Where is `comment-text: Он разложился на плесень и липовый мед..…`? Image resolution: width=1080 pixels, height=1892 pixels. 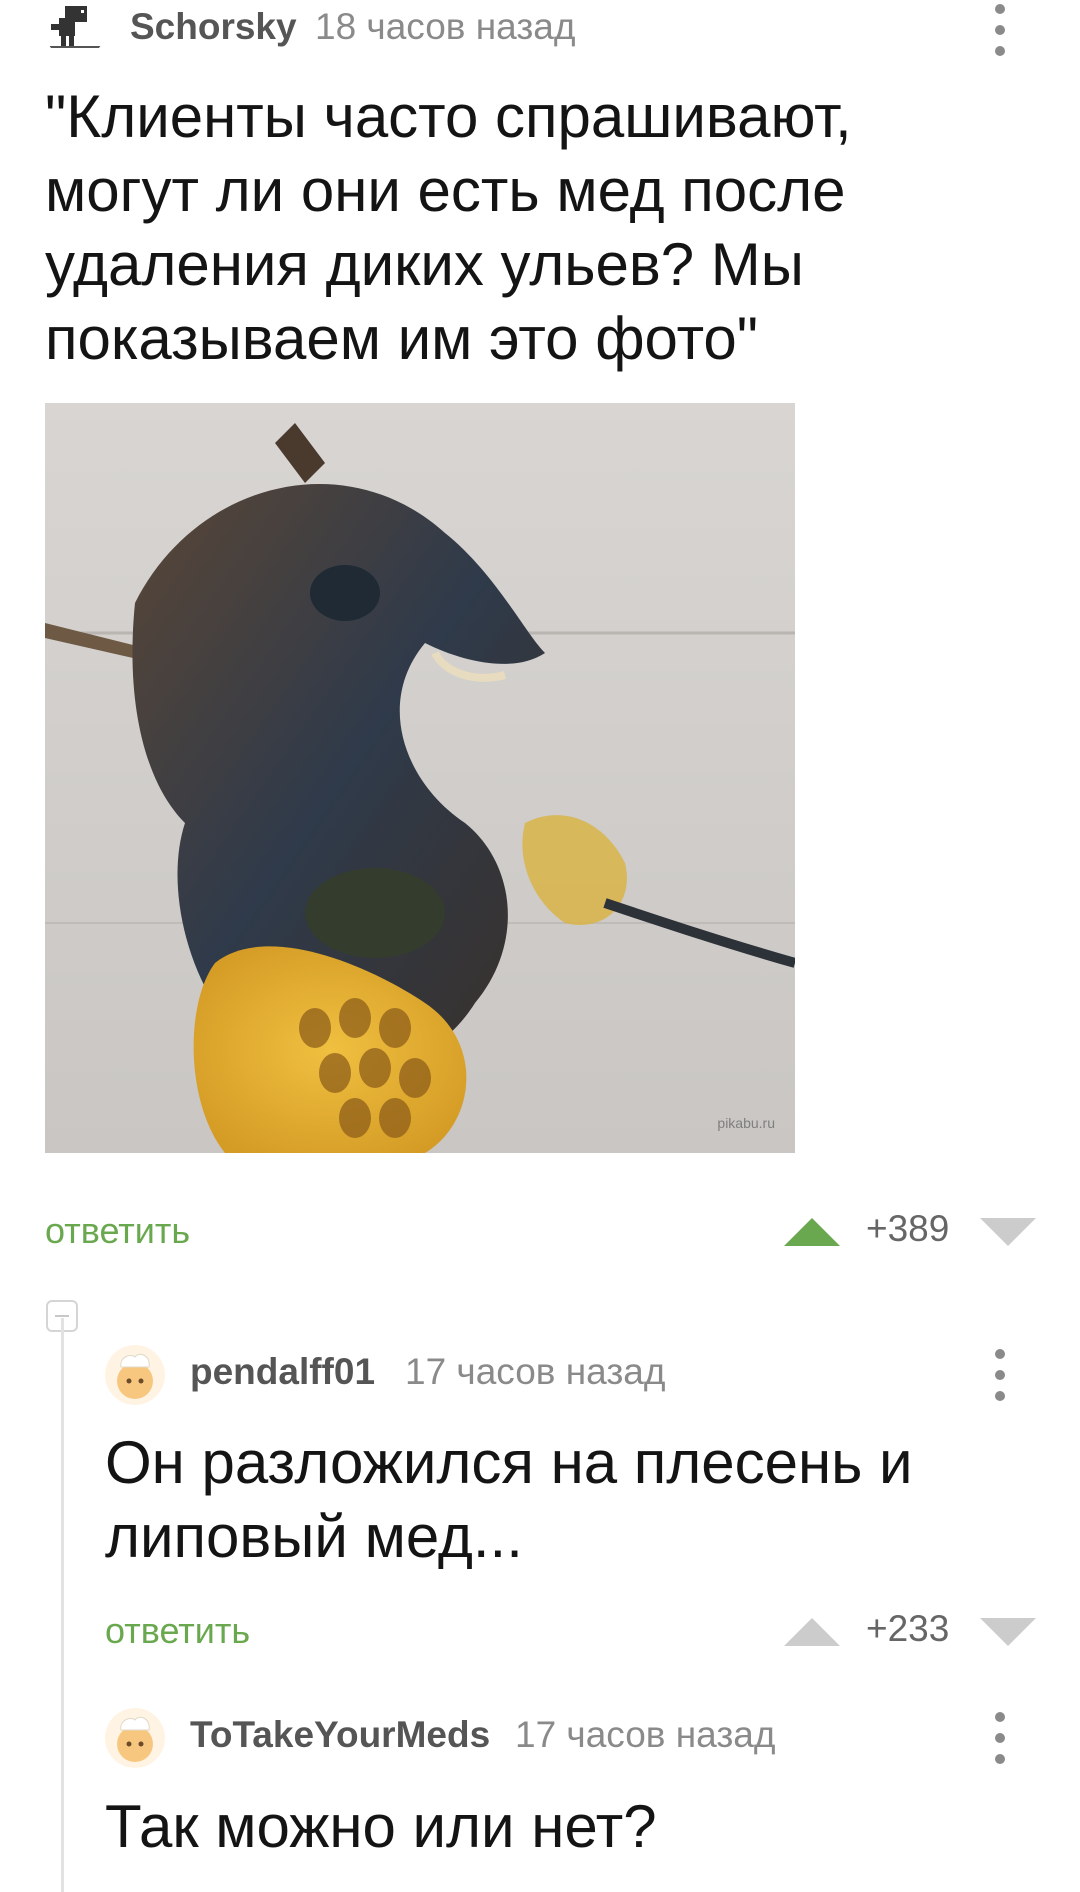
comment-text: Он разложился на плесень и липовый мед..… is located at coordinates (509, 1499).